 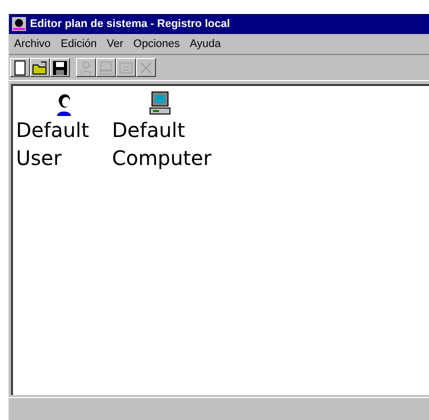 I want to click on folder-icon, so click(x=40, y=68).